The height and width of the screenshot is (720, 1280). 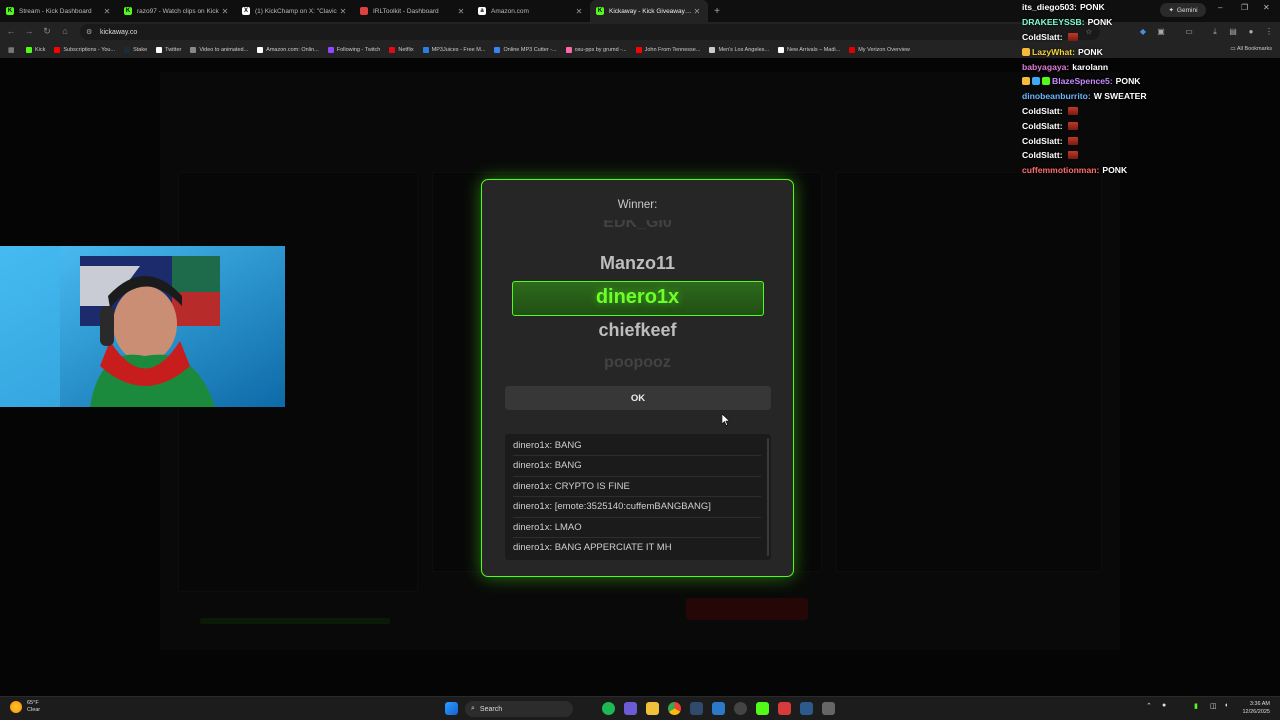 What do you see at coordinates (1196, 706) in the screenshot?
I see `mic-icon: ▮` at bounding box center [1196, 706].